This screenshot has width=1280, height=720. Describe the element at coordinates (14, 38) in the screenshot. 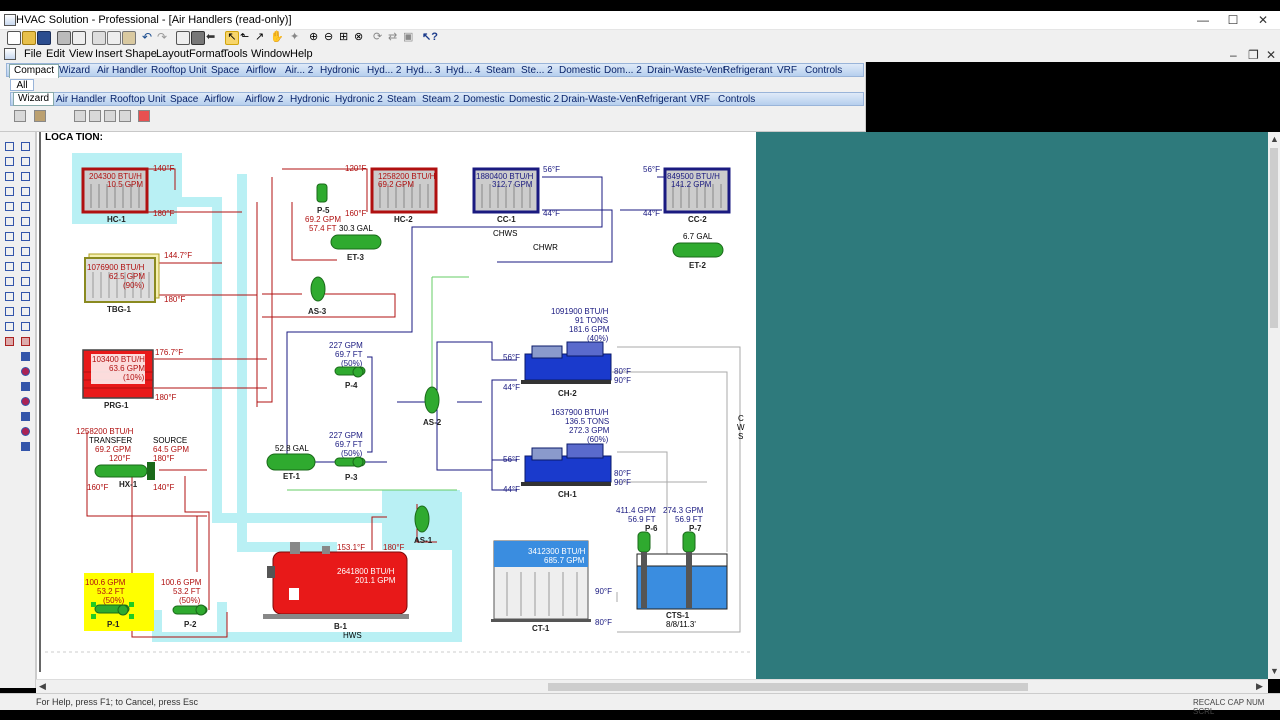

I see `new-file-icon` at that location.